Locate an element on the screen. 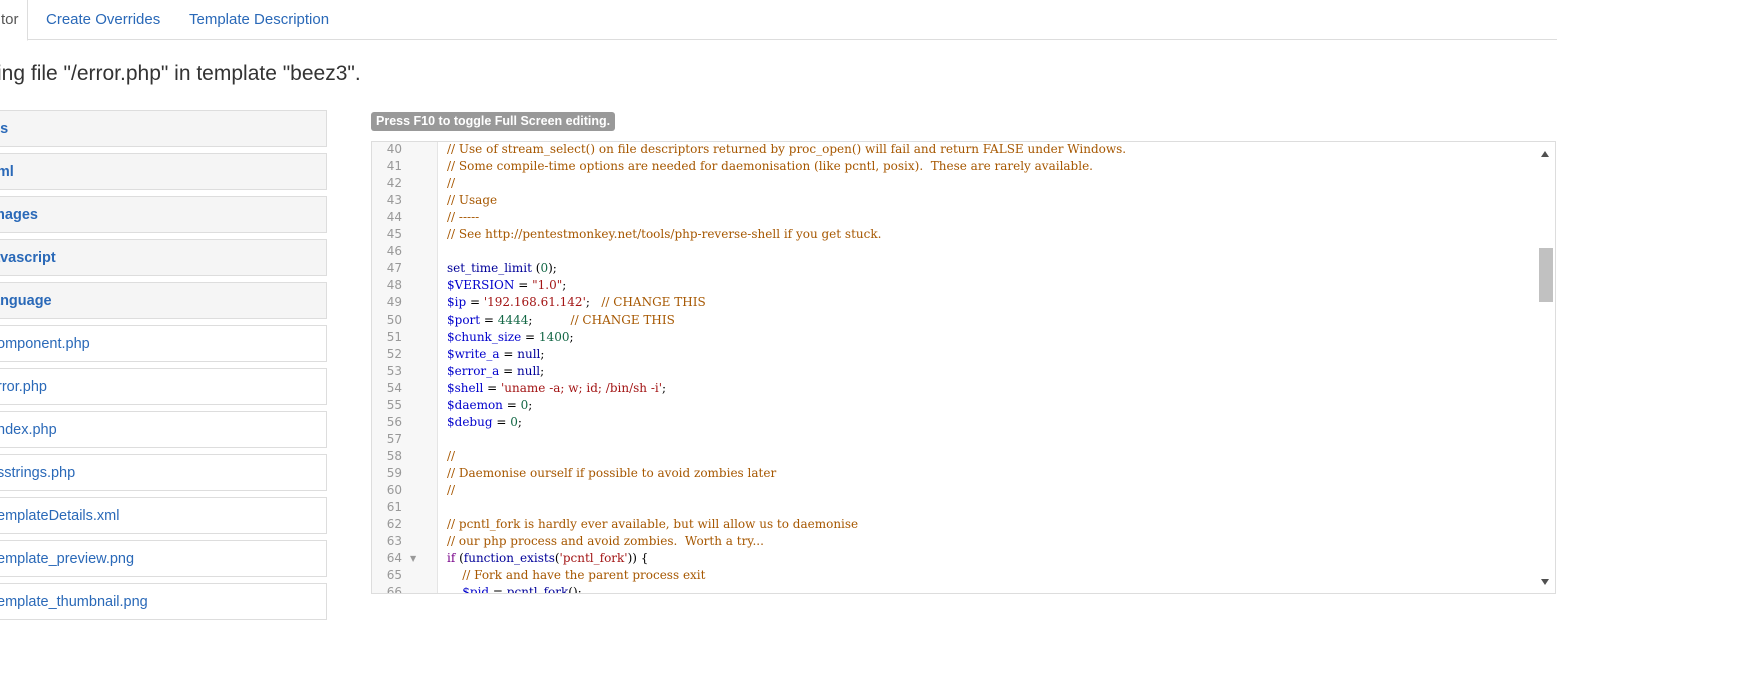 This screenshot has height=690, width=1741. tree-item-label: omponent.php is located at coordinates (45, 344).